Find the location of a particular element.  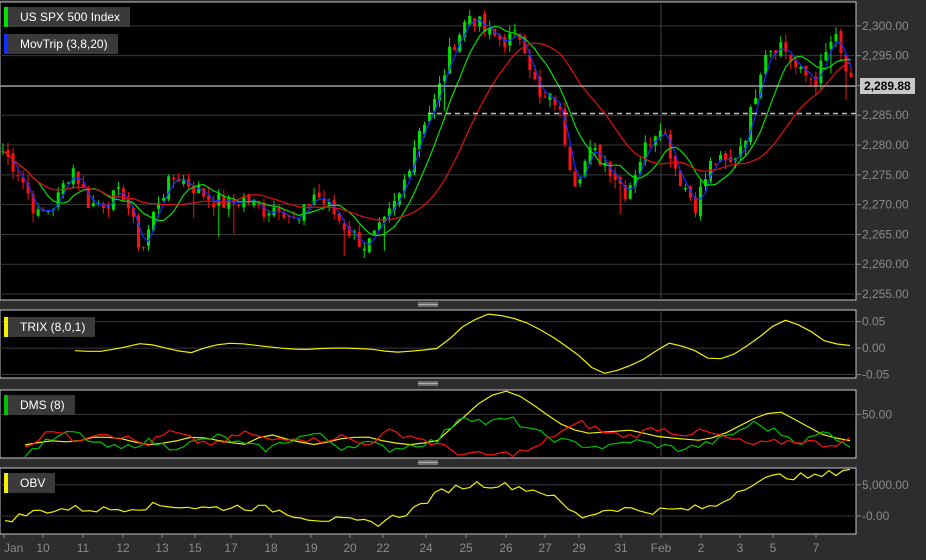

x-tick-label: 17 is located at coordinates (231, 548).